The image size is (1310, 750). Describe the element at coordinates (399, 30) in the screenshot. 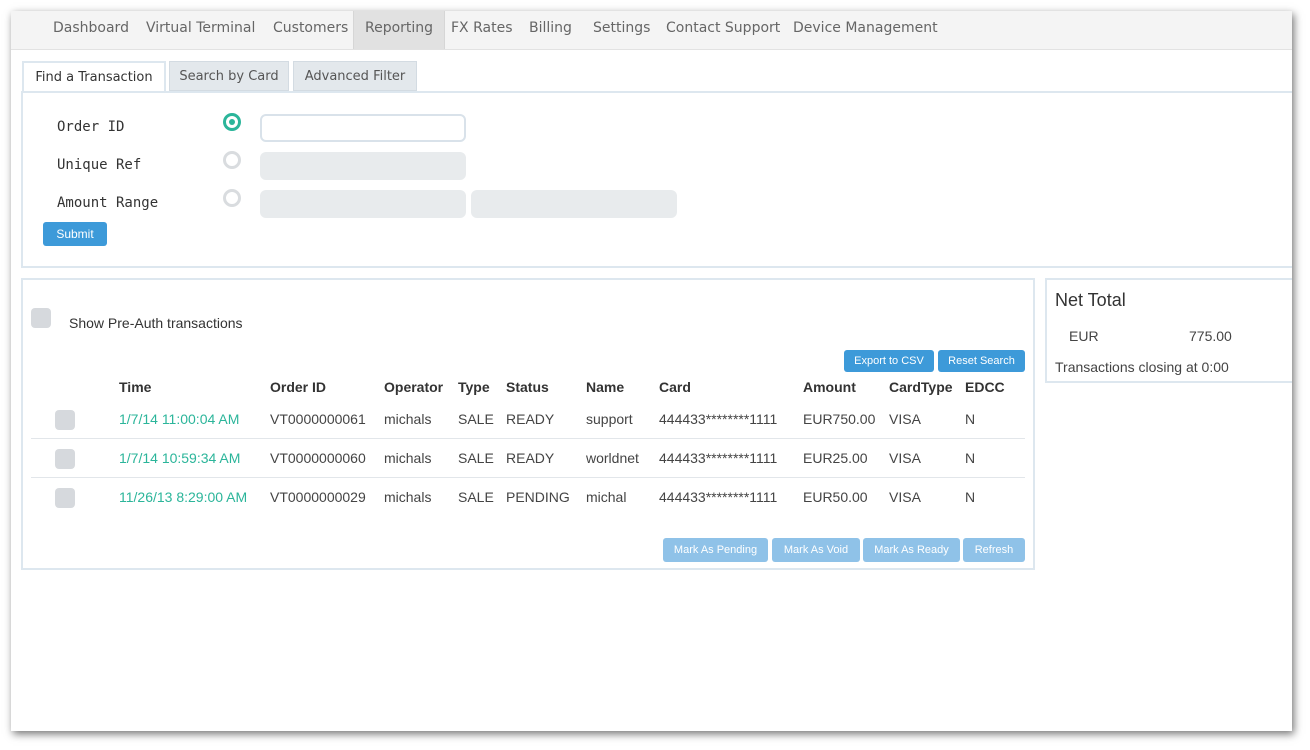

I see `nav-reporting: Reporting` at that location.